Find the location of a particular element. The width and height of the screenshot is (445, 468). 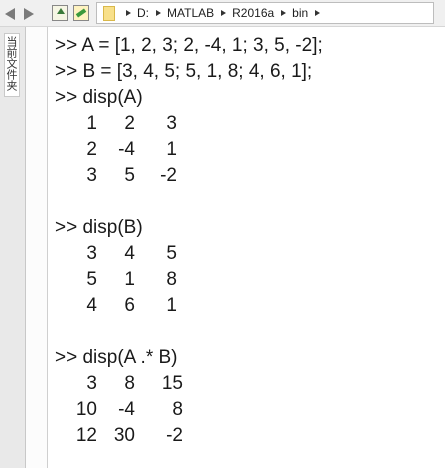

output-row: 3 4 5 is located at coordinates (189, 254).